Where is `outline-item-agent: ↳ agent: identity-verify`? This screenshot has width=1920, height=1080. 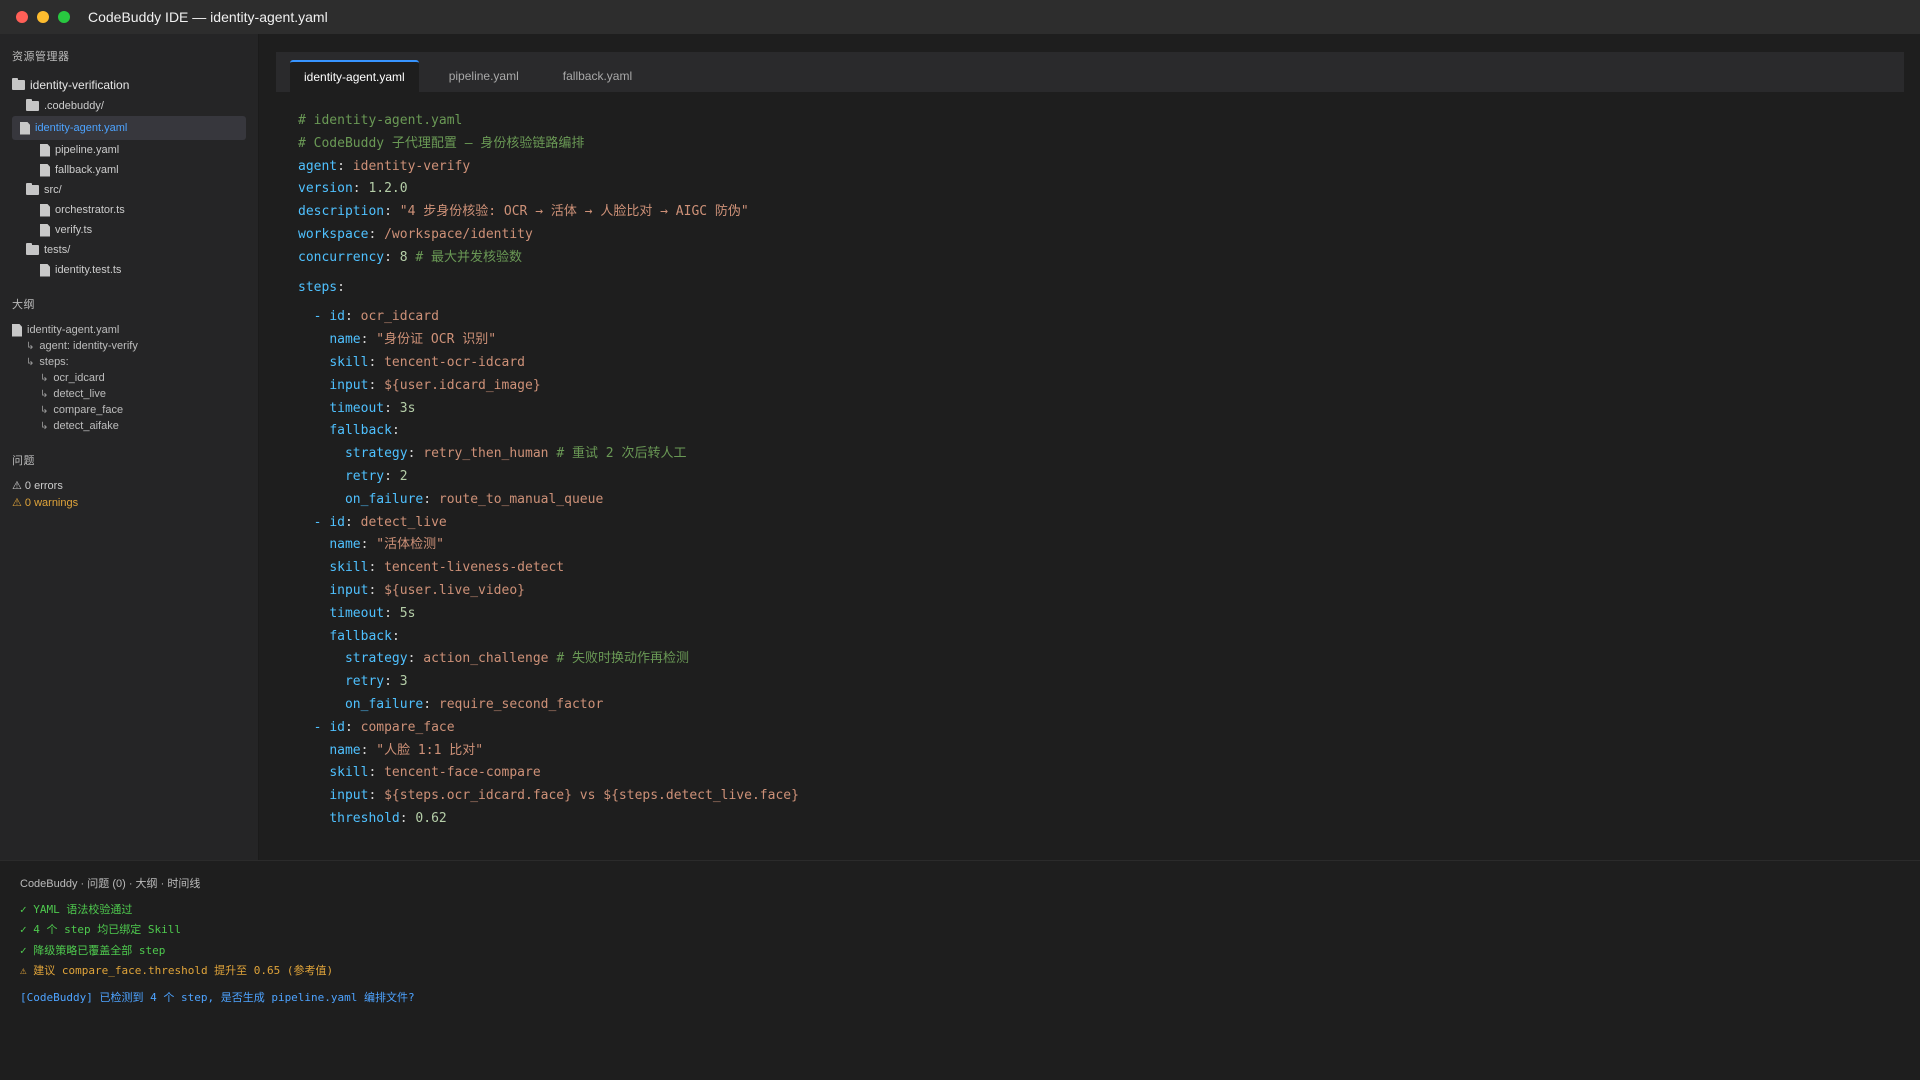
outline-item-agent: ↳ agent: identity-verify is located at coordinates (129, 346).